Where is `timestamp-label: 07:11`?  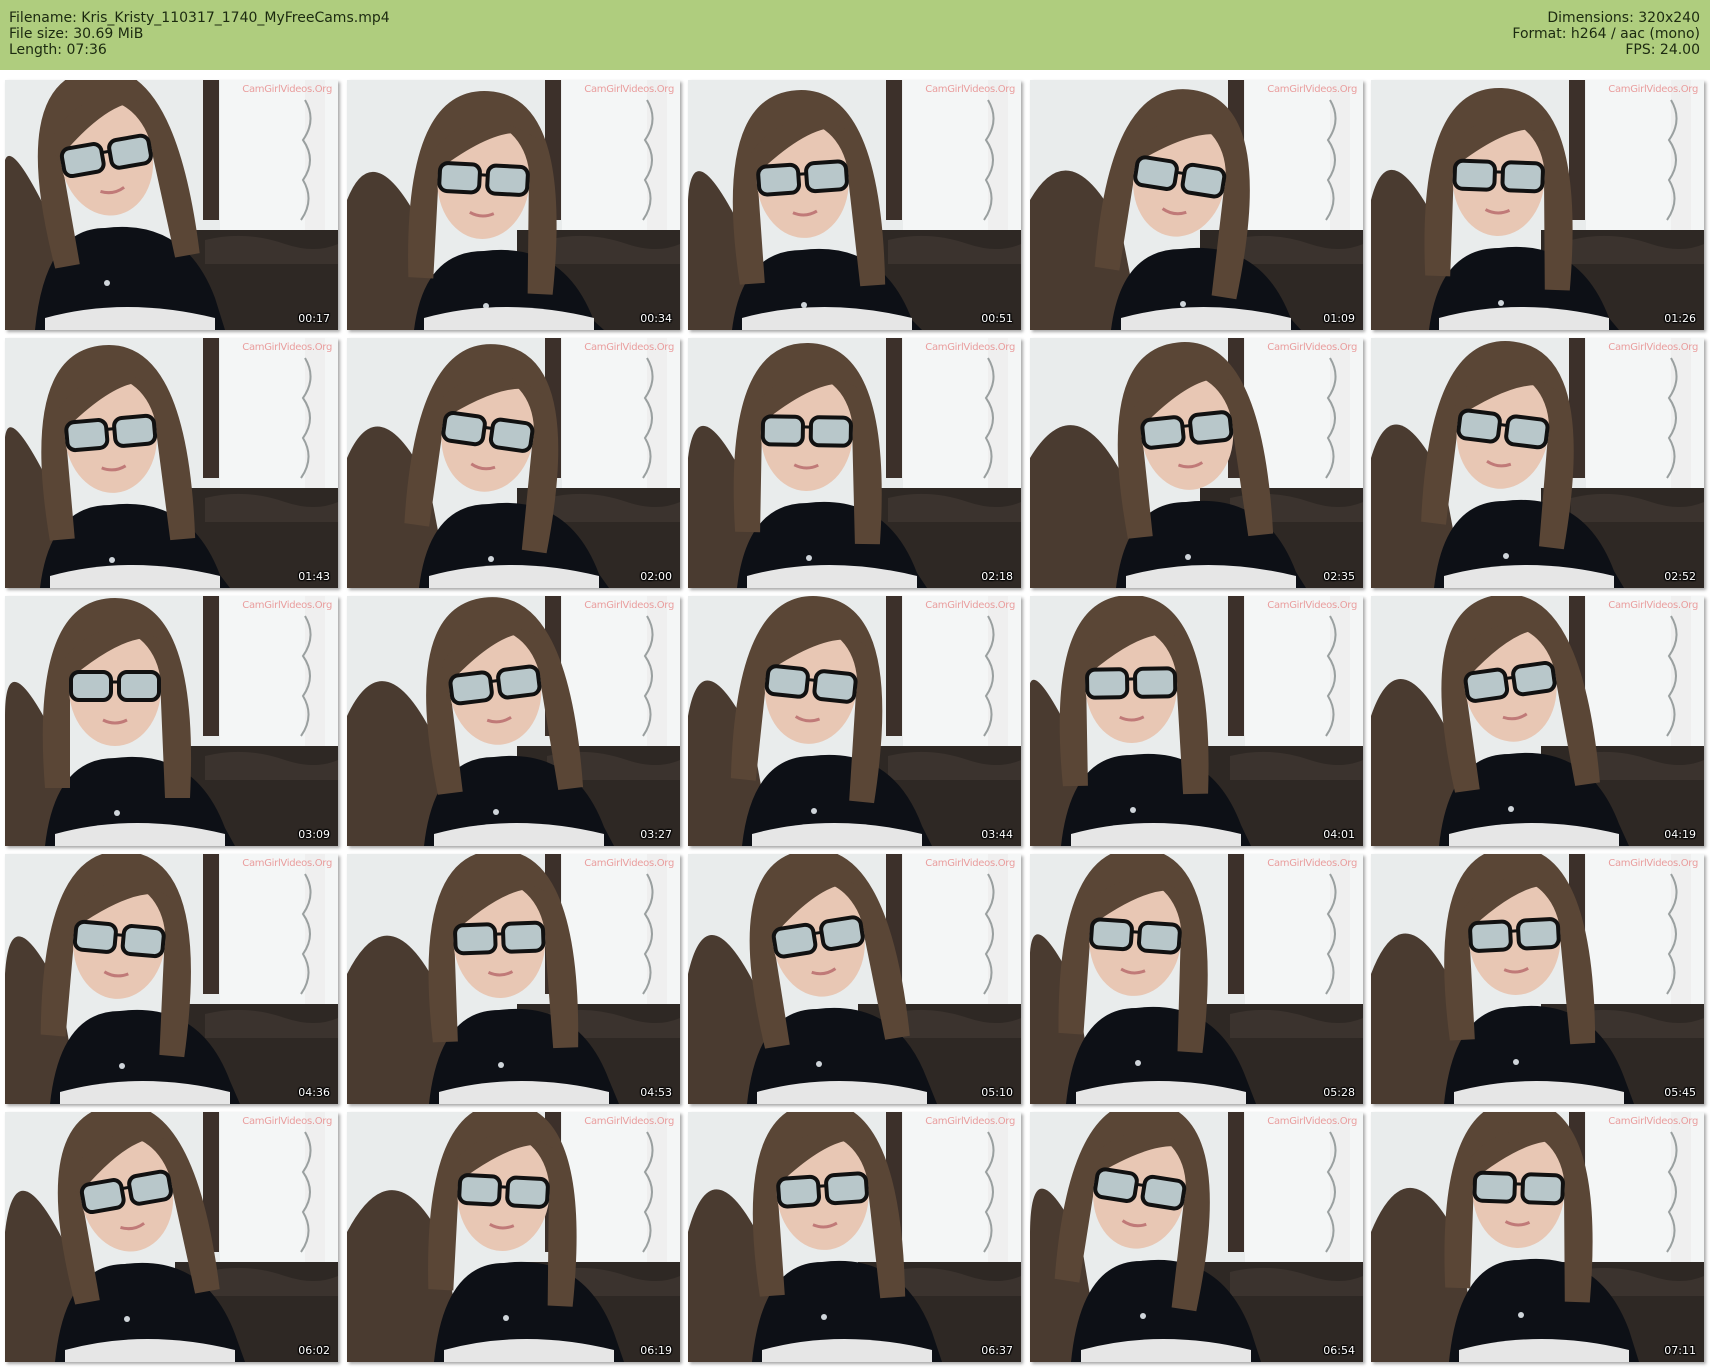
timestamp-label: 07:11 is located at coordinates (1680, 1350).